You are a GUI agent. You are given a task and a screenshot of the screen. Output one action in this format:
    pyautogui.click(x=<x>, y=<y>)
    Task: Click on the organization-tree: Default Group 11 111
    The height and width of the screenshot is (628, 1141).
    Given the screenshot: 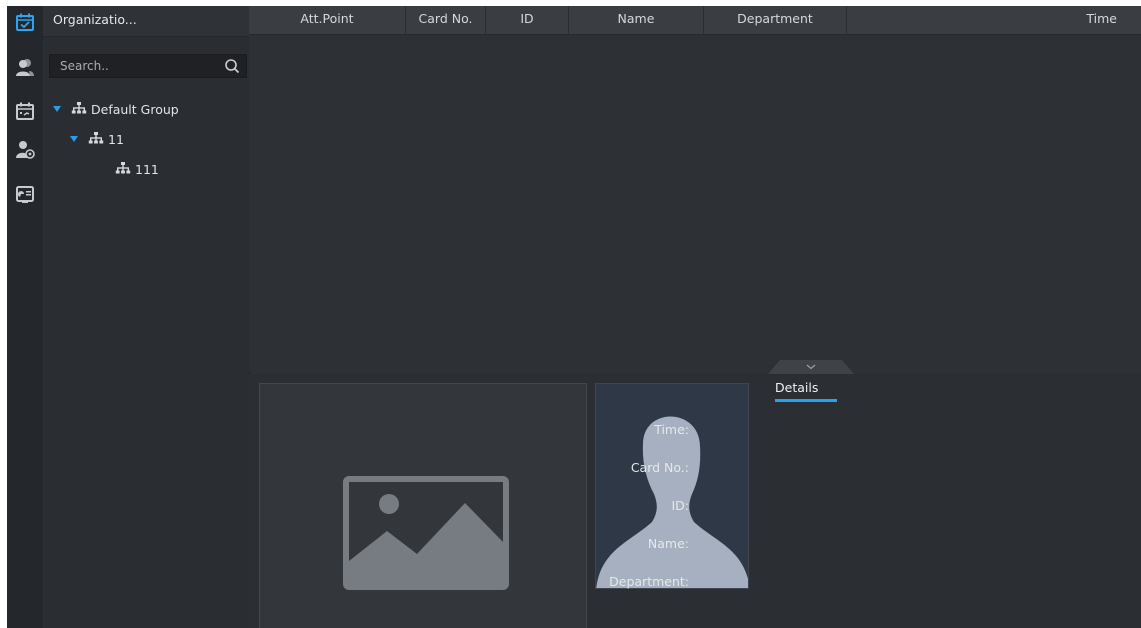 What is the action you would take?
    pyautogui.click(x=146, y=139)
    